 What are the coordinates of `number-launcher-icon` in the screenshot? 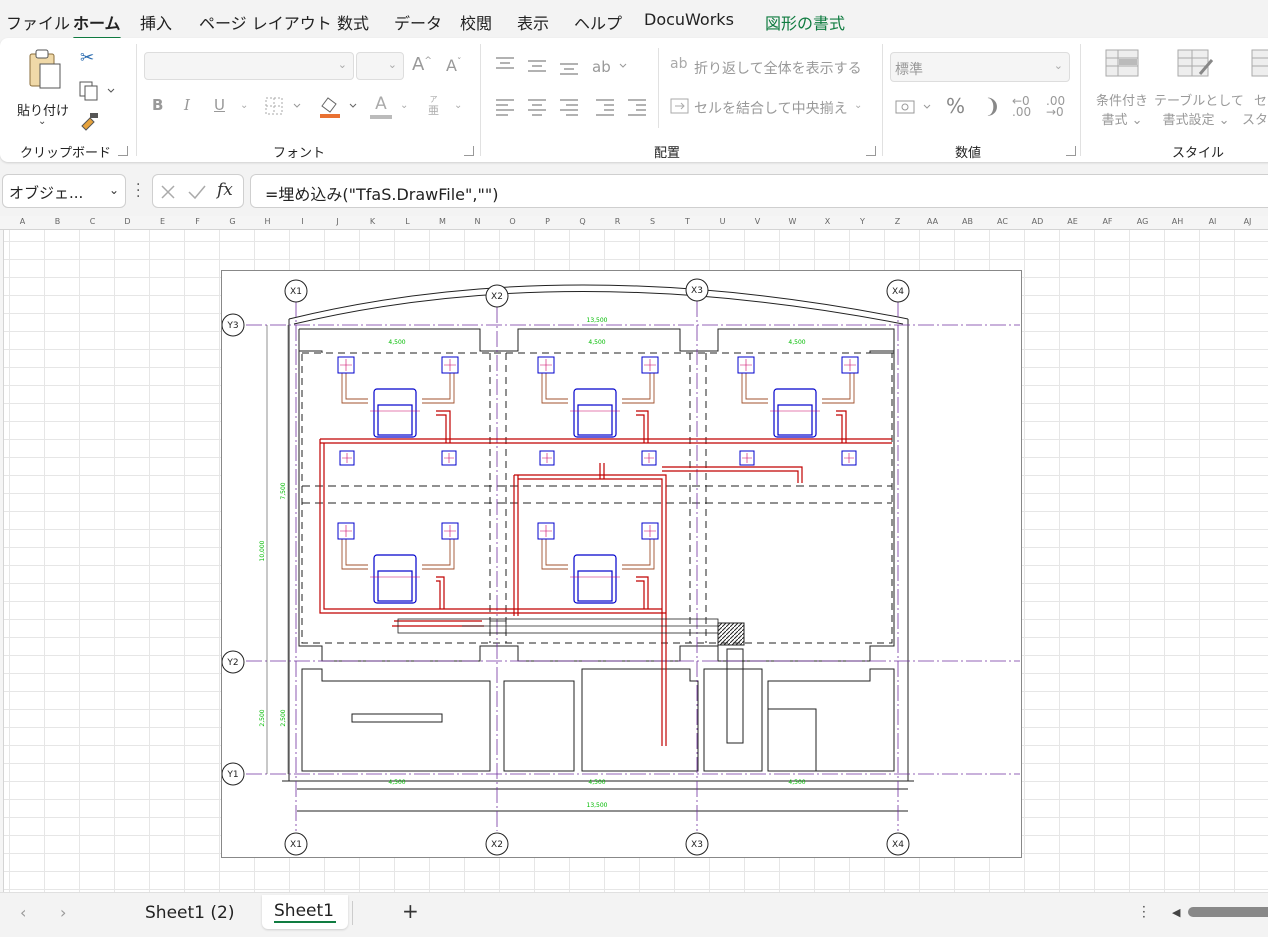 It's located at (1071, 151).